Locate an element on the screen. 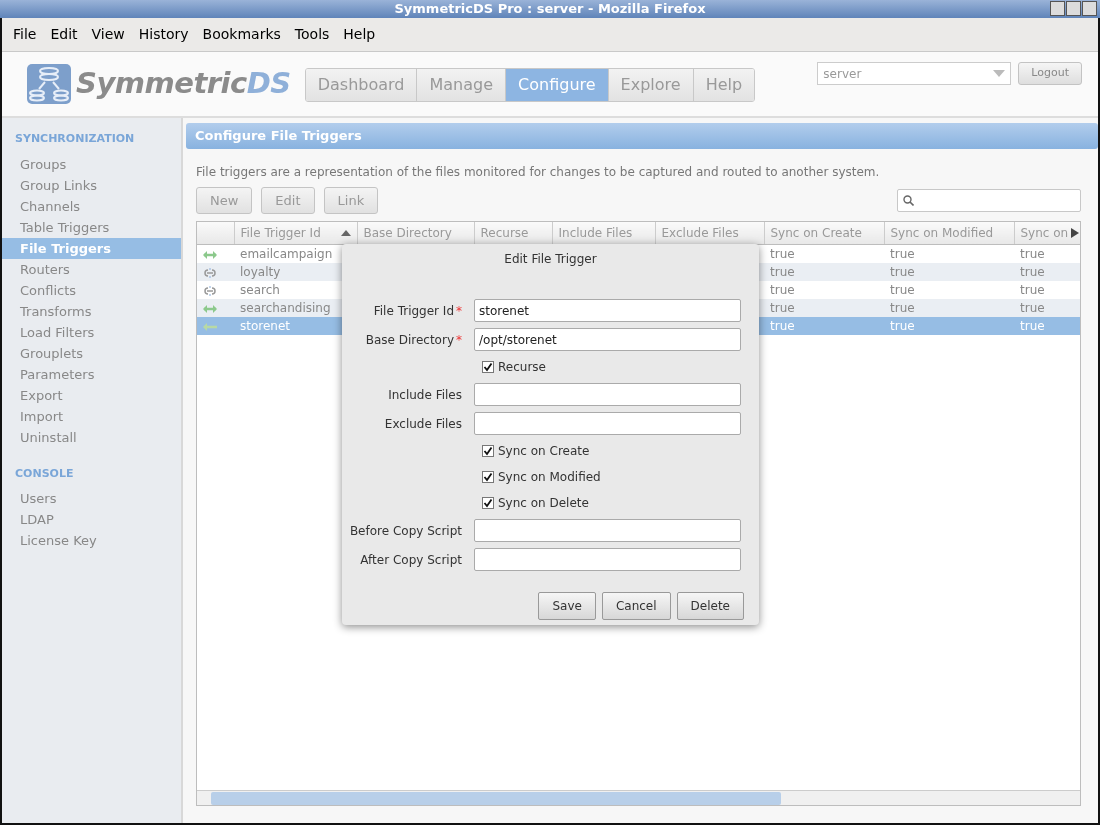  nav-tab: Help is located at coordinates (724, 85).